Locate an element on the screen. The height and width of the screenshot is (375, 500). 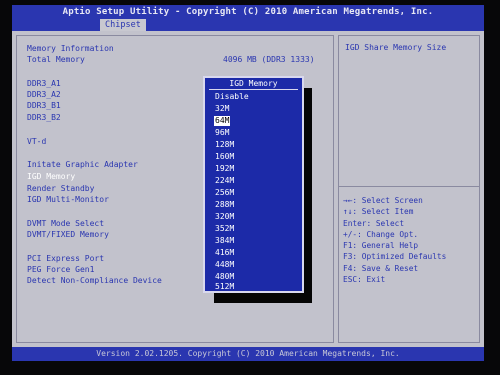
popup-option: Disable is located at coordinates (232, 97).